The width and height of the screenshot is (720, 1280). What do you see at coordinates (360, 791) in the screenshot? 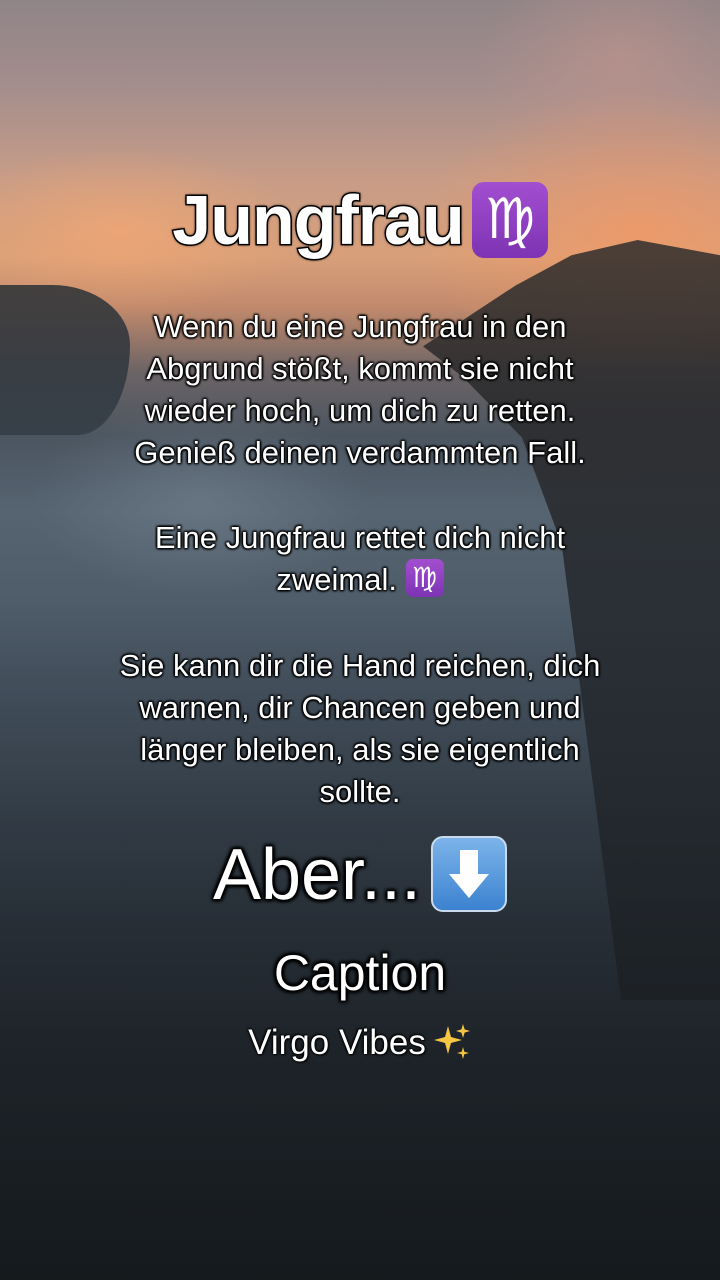
I see `text-line: sollte.` at bounding box center [360, 791].